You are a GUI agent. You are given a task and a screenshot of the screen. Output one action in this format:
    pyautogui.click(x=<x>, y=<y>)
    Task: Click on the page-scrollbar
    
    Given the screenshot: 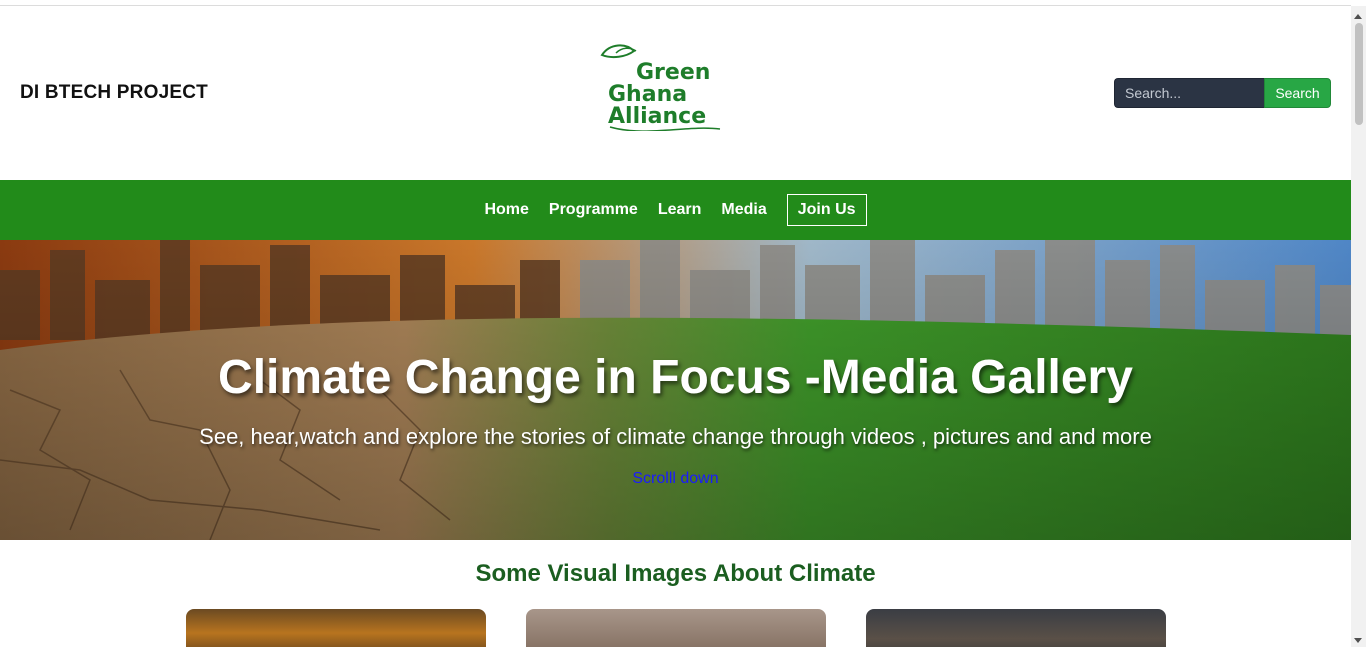 What is the action you would take?
    pyautogui.click(x=1358, y=326)
    